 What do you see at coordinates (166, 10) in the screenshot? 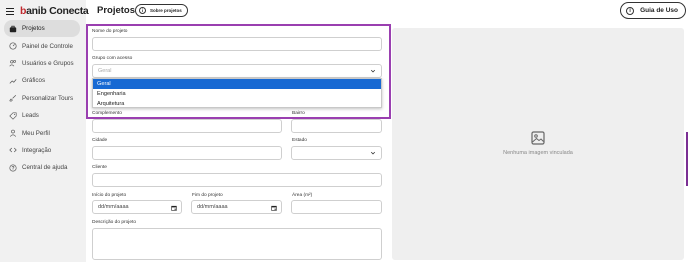
I see `about-projects-label: Sobre projetos` at bounding box center [166, 10].